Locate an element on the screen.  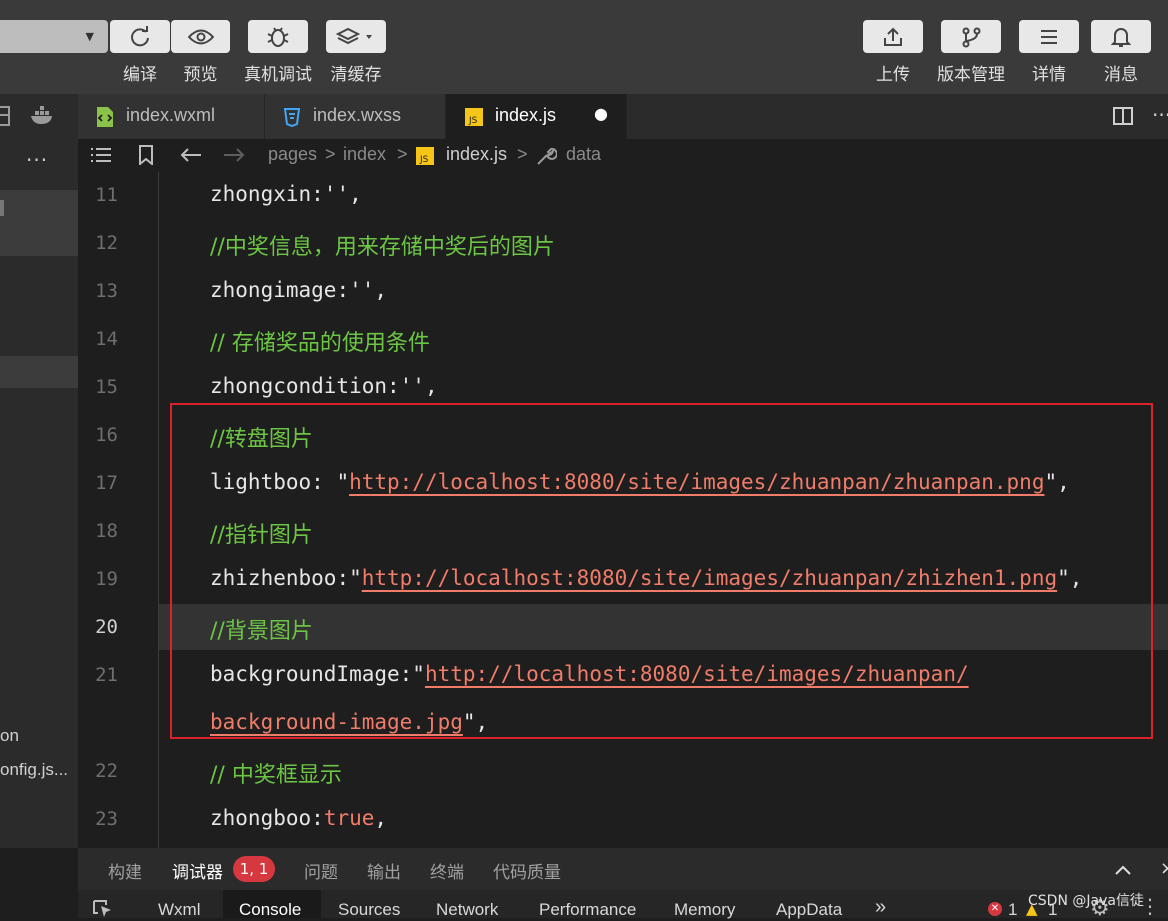
devtools-tab-memory: Memory is located at coordinates (704, 910).